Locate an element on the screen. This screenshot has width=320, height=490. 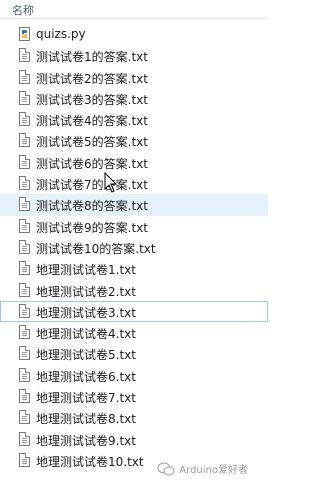
file-name: 测试试卷7的答案.txt is located at coordinates (92, 185).